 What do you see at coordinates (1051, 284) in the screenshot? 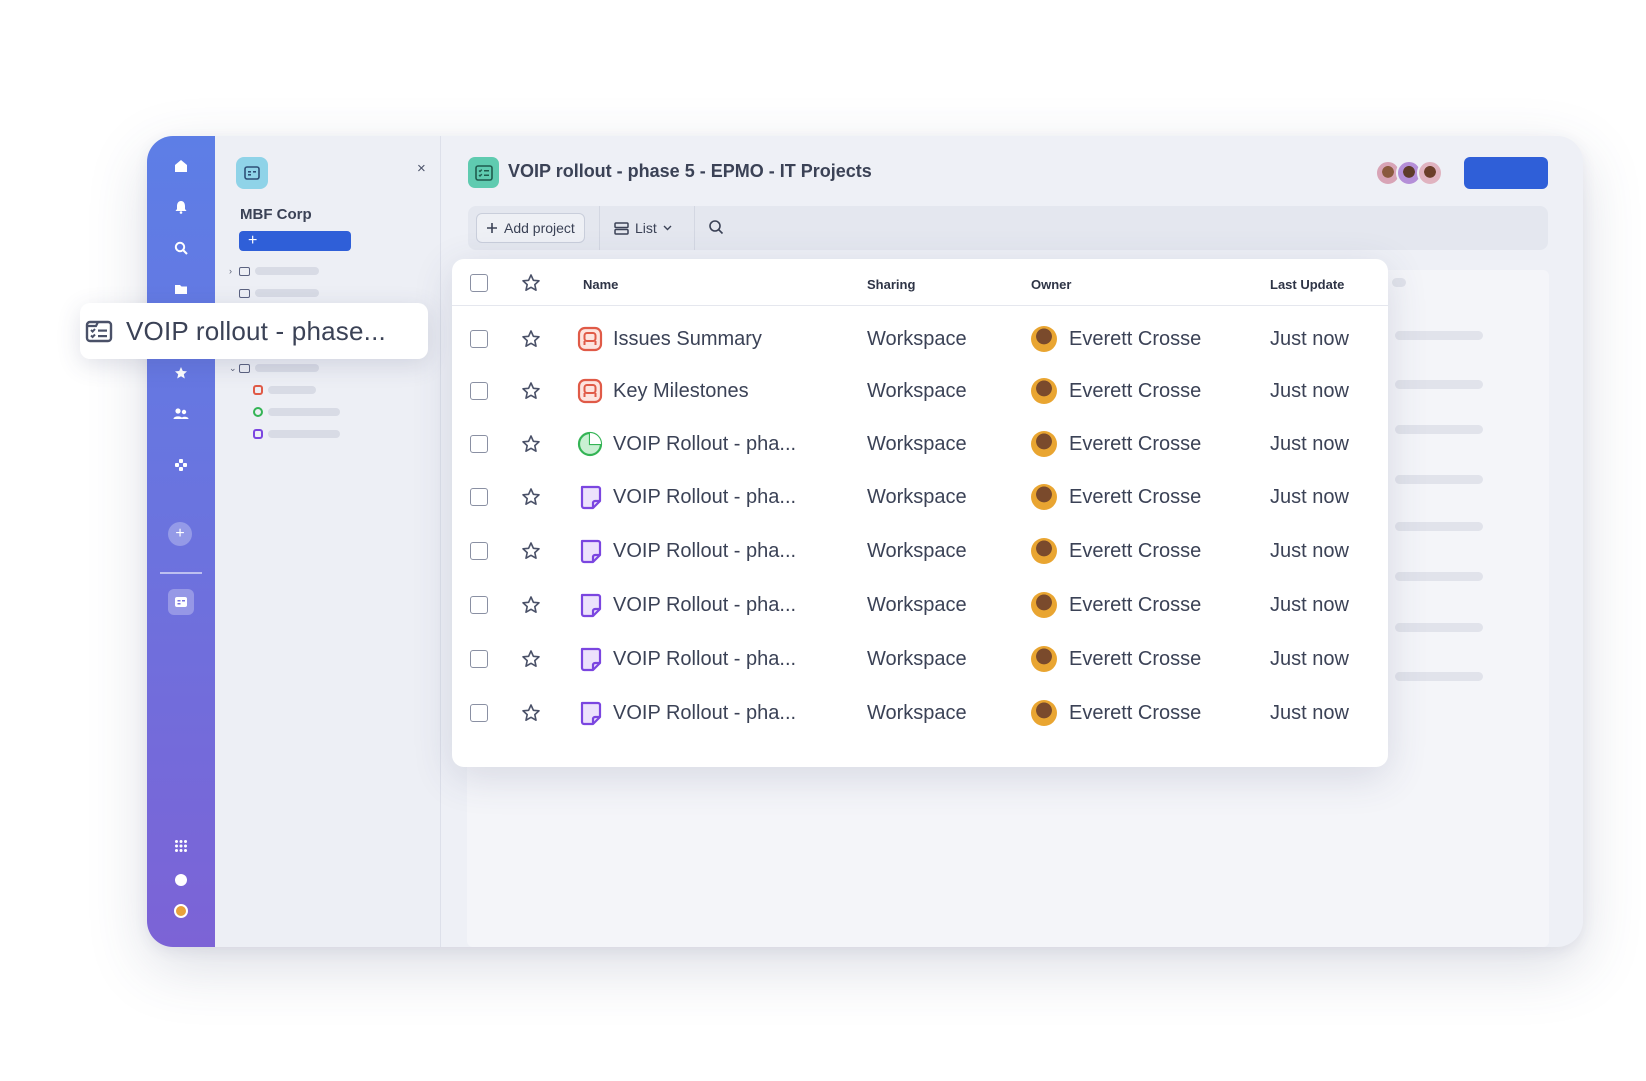
I see `column-header-owner: Owner` at bounding box center [1051, 284].